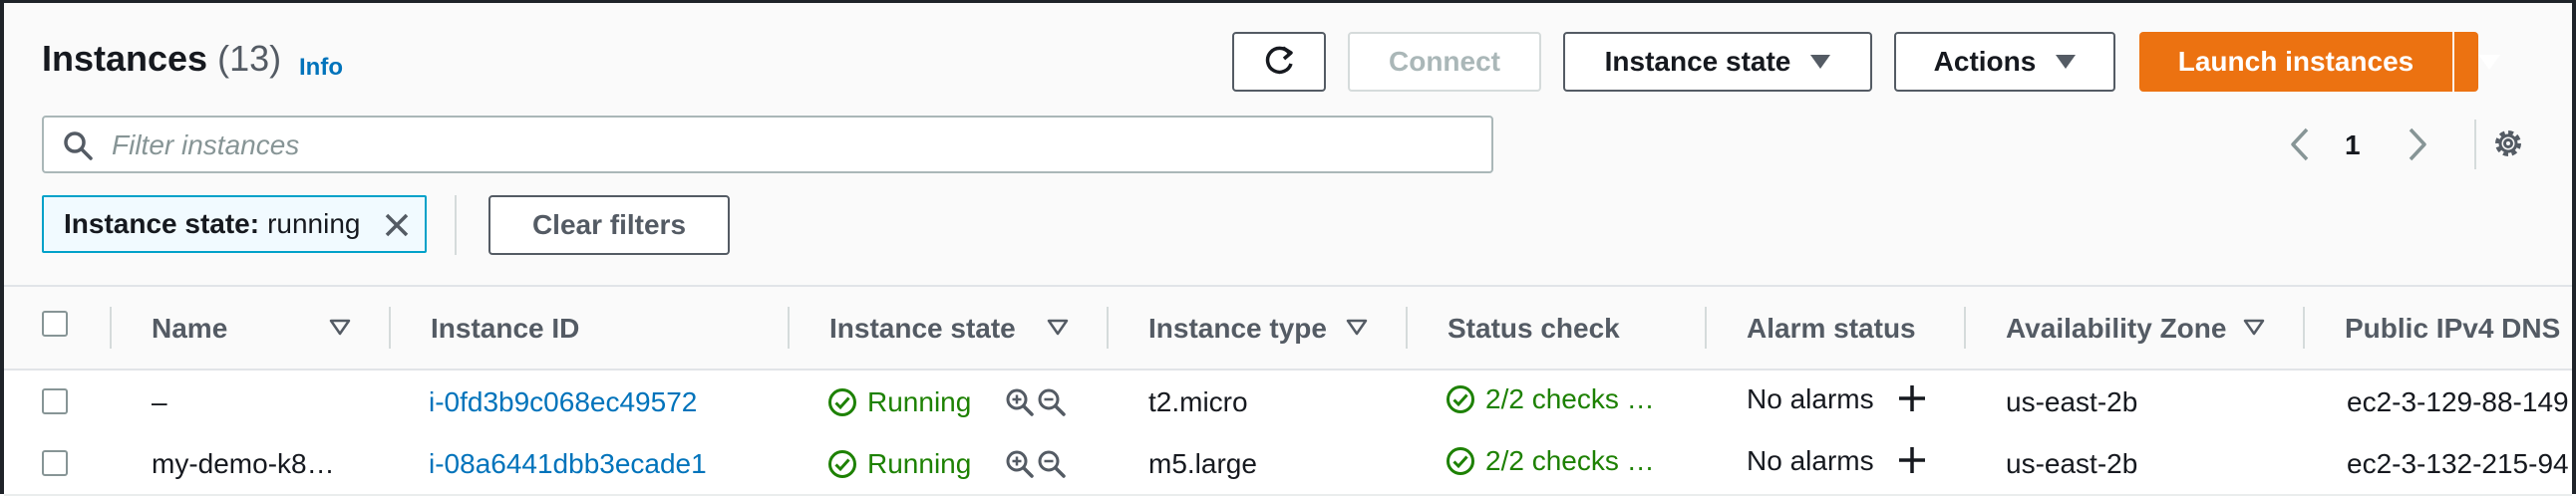  What do you see at coordinates (189, 329) in the screenshot?
I see `column-header-name: Name` at bounding box center [189, 329].